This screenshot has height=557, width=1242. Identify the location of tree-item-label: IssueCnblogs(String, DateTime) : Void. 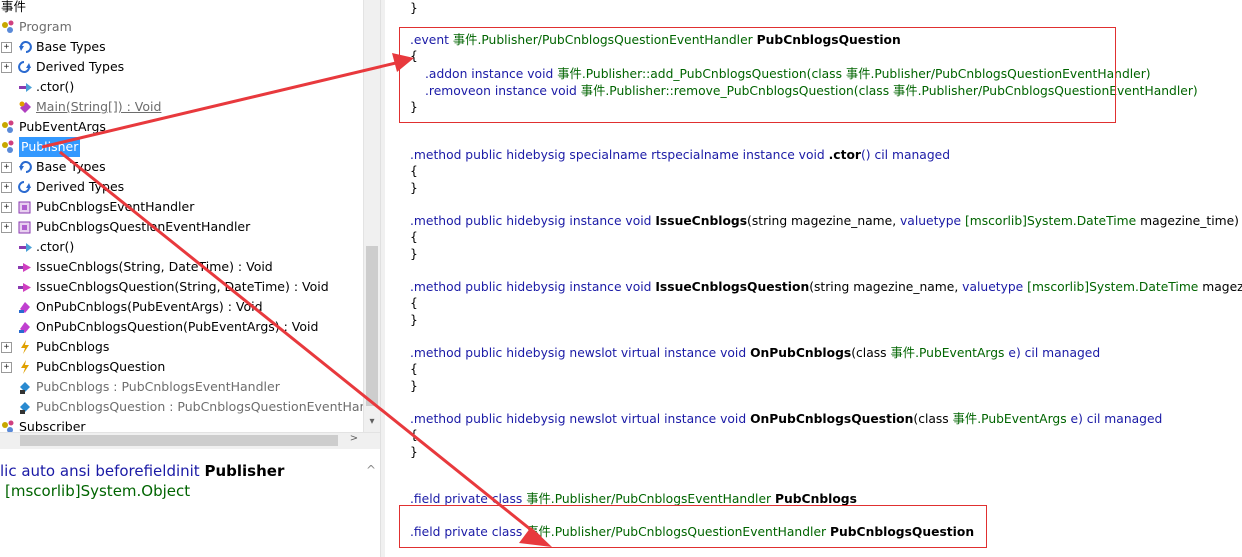
(154, 266).